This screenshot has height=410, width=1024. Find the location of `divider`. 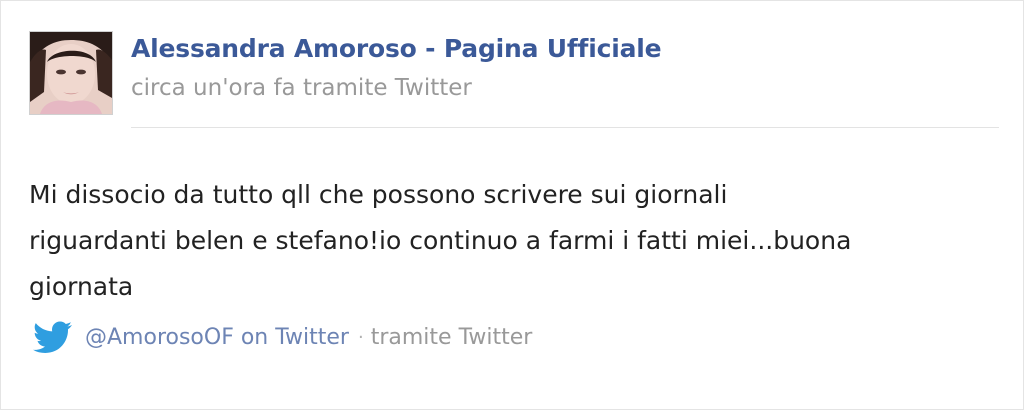

divider is located at coordinates (565, 127).